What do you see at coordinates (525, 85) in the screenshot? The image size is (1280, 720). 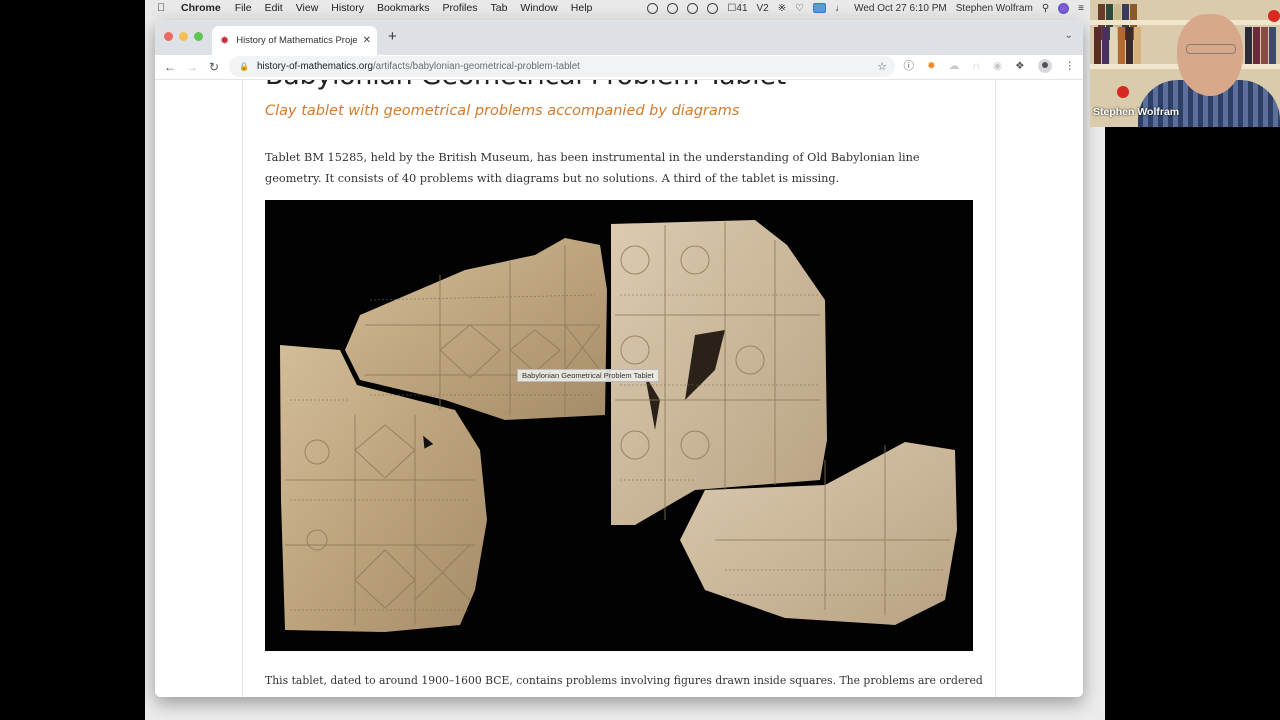 I see `page-title: Babylonian Geometrical Problem Tablet` at bounding box center [525, 85].